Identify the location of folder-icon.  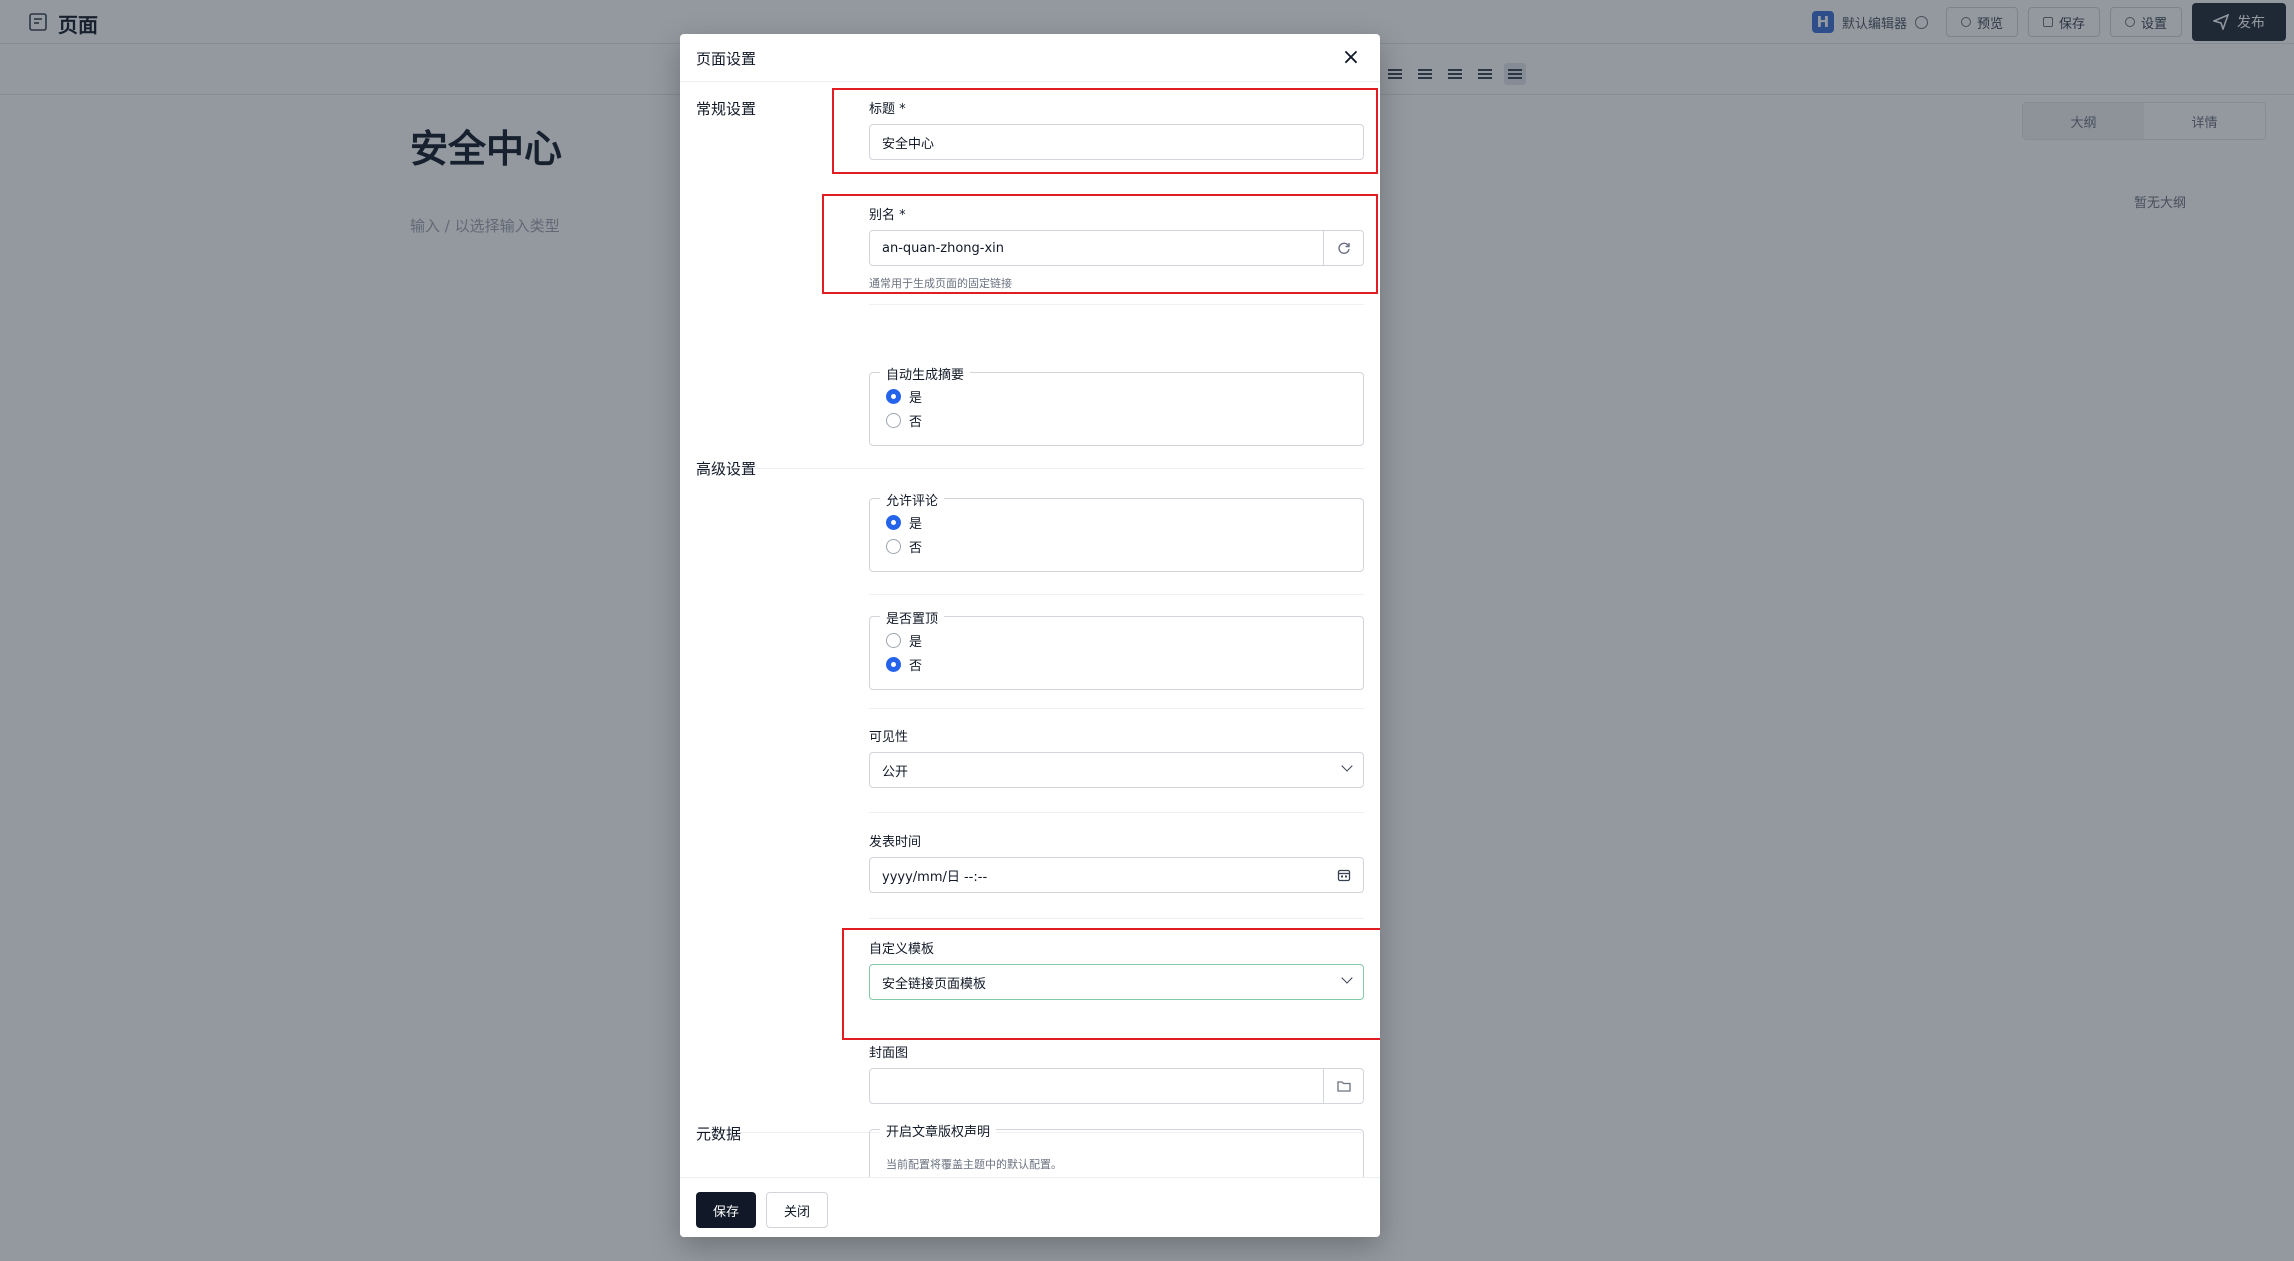
(1343, 1086).